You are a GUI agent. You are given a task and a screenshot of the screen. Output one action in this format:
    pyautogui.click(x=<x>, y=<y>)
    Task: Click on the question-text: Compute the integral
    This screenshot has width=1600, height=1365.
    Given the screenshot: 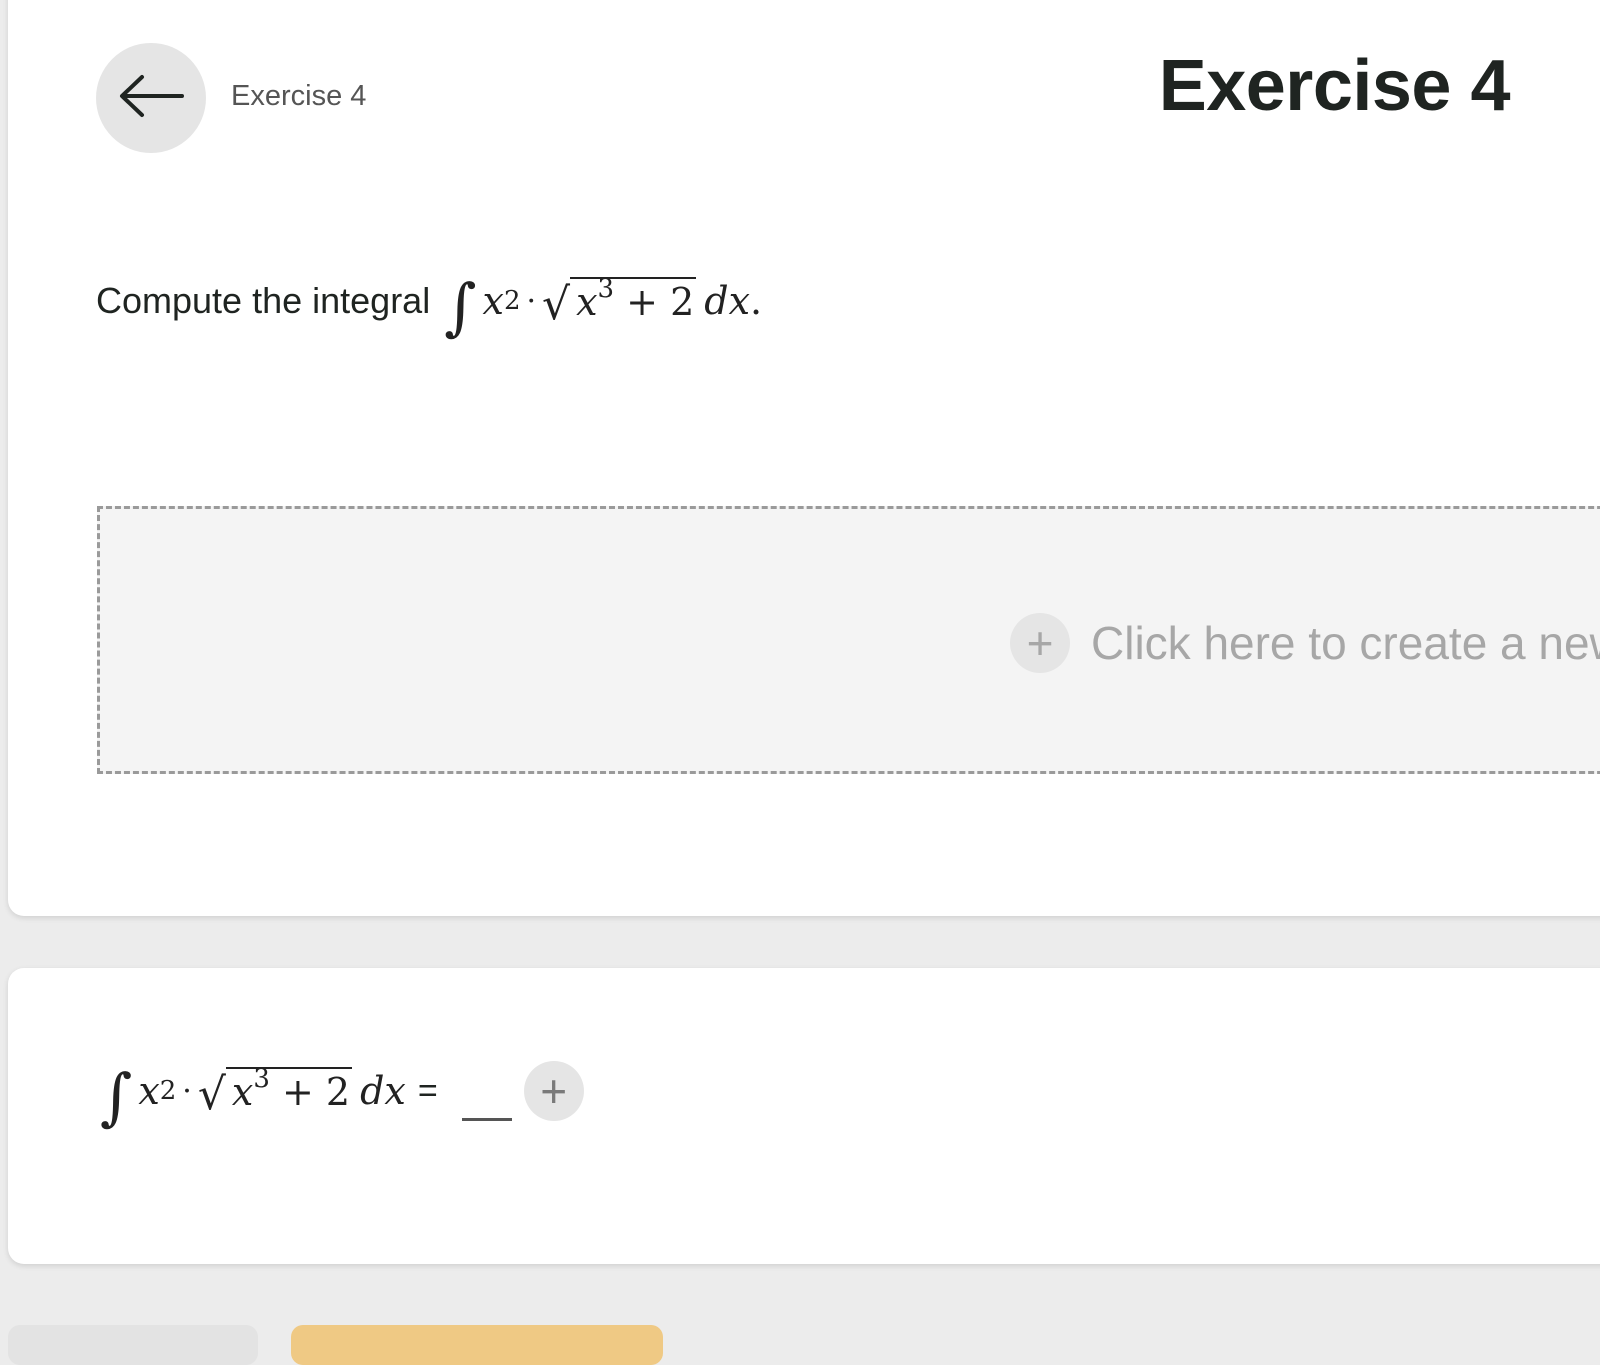 What is the action you would take?
    pyautogui.click(x=263, y=300)
    